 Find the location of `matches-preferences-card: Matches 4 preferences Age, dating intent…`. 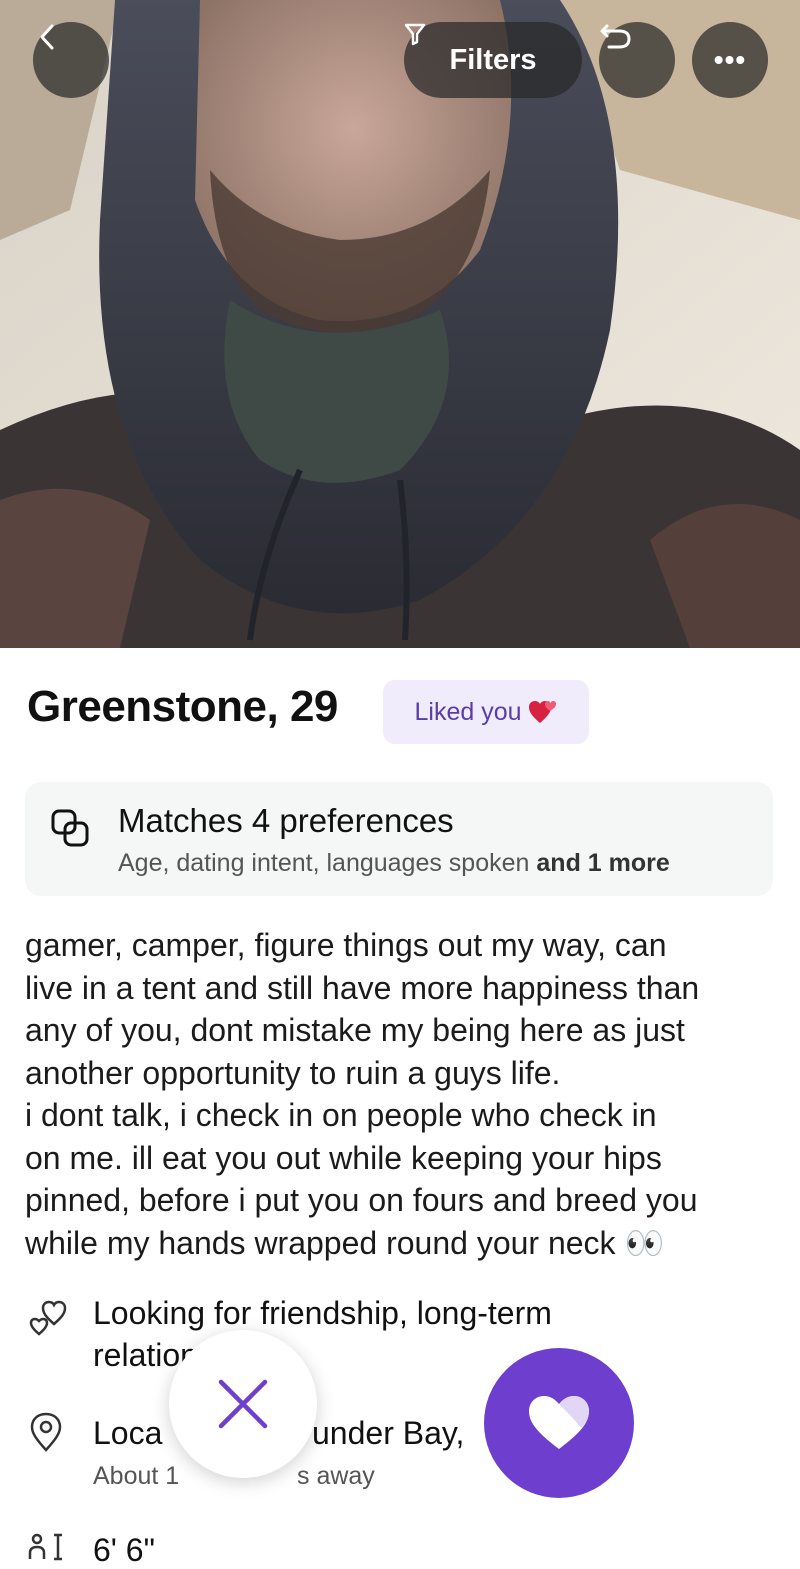

matches-preferences-card: Matches 4 preferences Age, dating intent… is located at coordinates (399, 839).